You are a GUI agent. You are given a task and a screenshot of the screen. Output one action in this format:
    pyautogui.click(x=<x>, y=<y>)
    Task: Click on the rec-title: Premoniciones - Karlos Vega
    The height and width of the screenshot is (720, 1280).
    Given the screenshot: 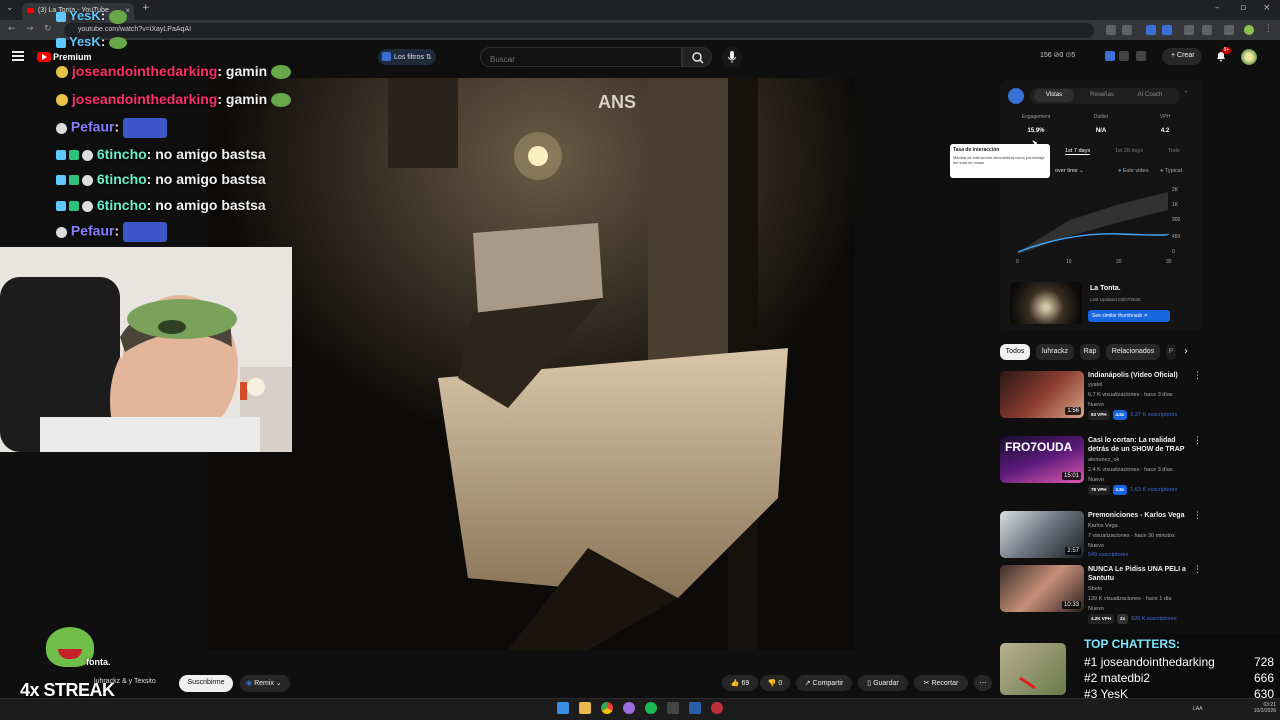 What is the action you would take?
    pyautogui.click(x=1138, y=515)
    